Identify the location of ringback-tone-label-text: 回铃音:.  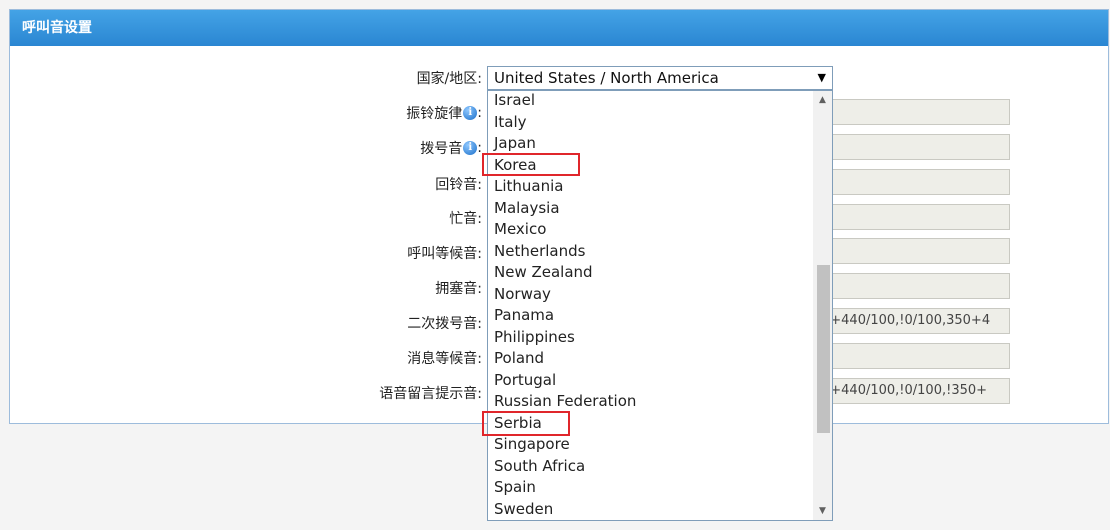
(458, 185).